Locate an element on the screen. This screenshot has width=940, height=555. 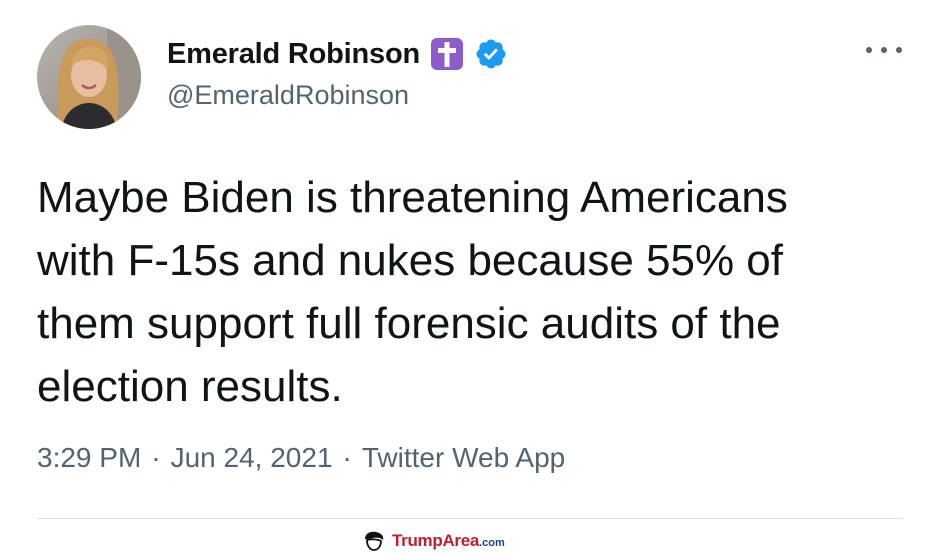
tweet-time: 3:29 PM is located at coordinates (89, 458).